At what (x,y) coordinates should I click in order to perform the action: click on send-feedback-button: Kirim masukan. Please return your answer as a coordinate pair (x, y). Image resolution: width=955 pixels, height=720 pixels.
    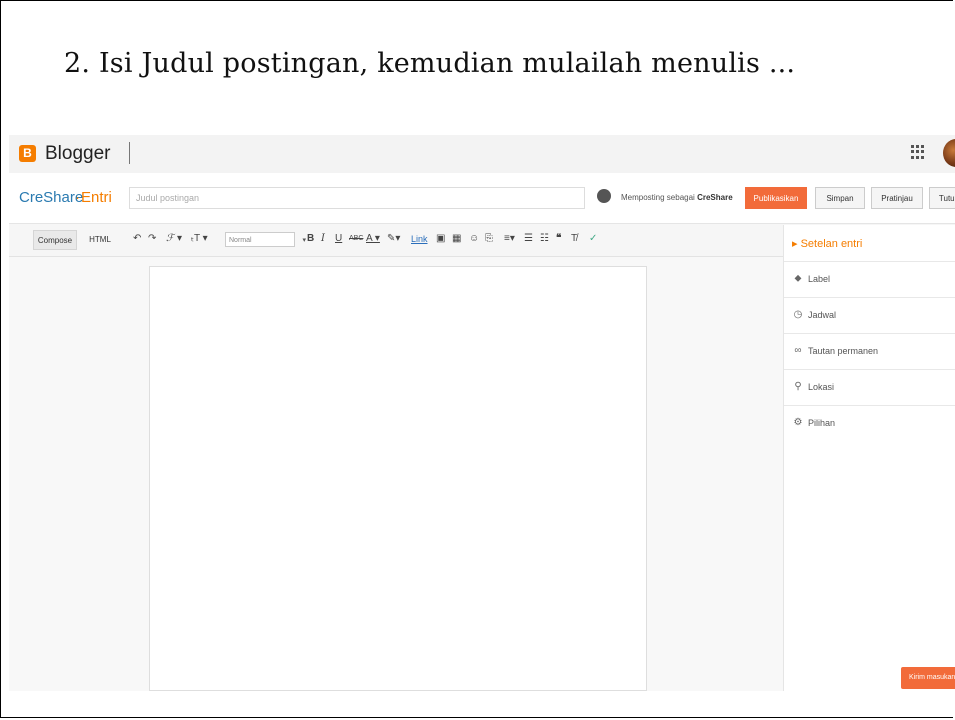
    Looking at the image, I should click on (928, 678).